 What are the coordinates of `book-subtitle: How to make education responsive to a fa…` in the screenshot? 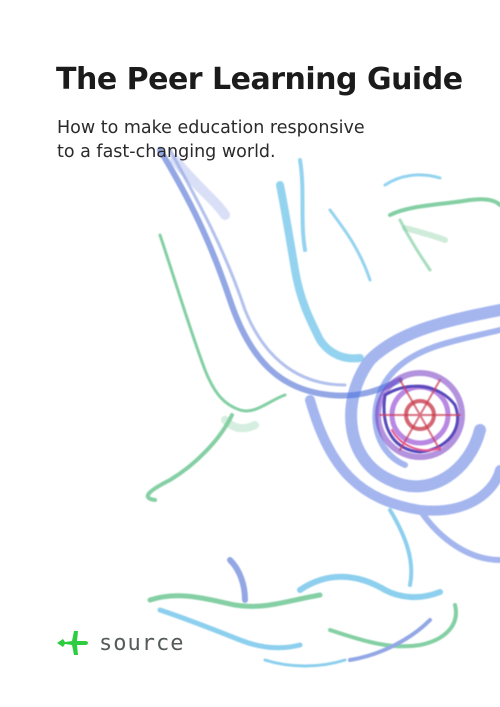 It's located at (222, 140).